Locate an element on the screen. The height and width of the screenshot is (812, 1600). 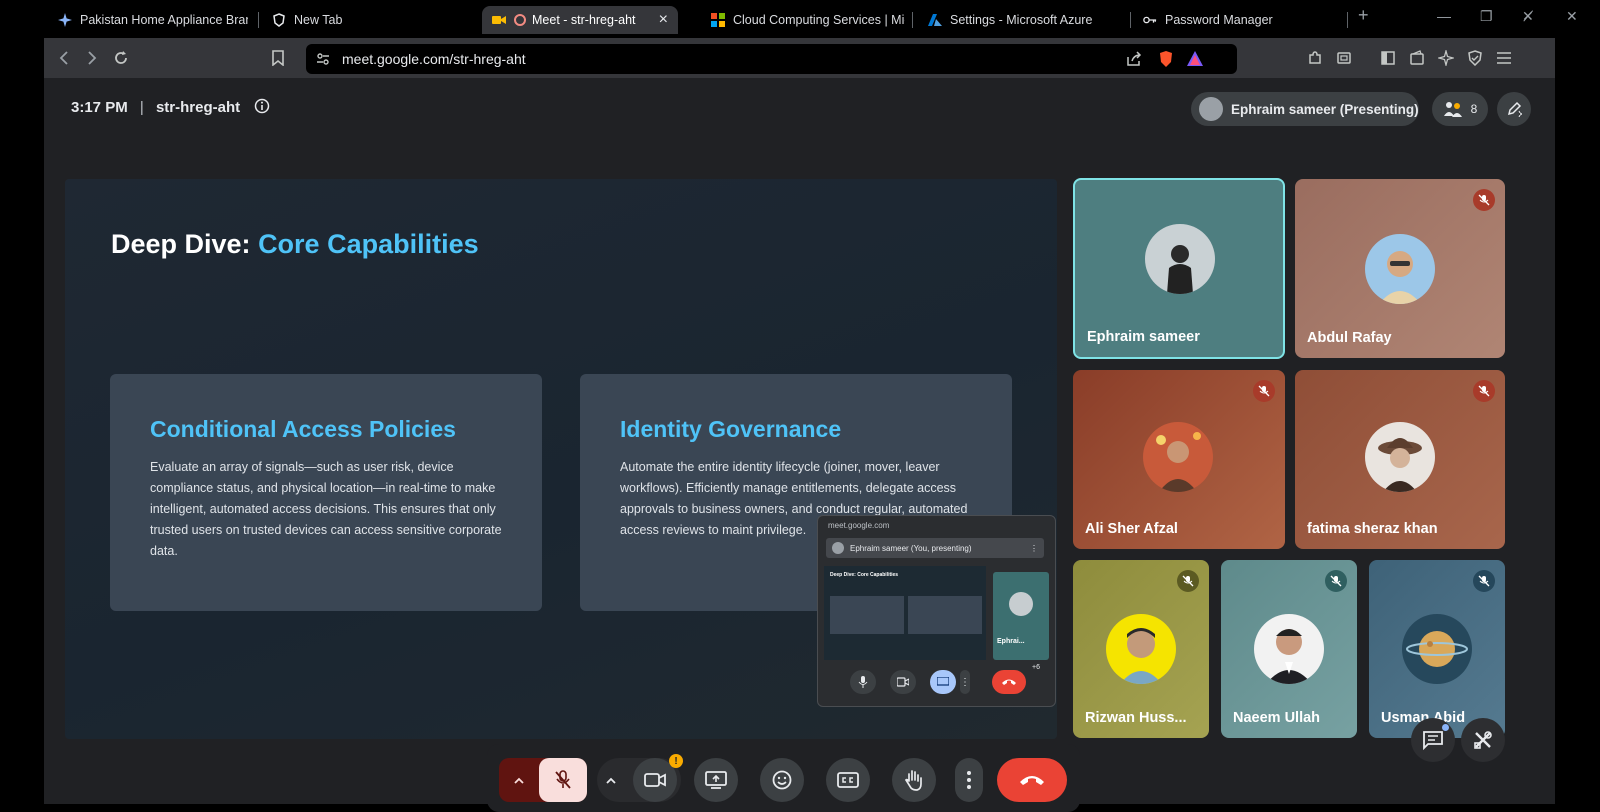
present-screen-button is located at coordinates (716, 780).